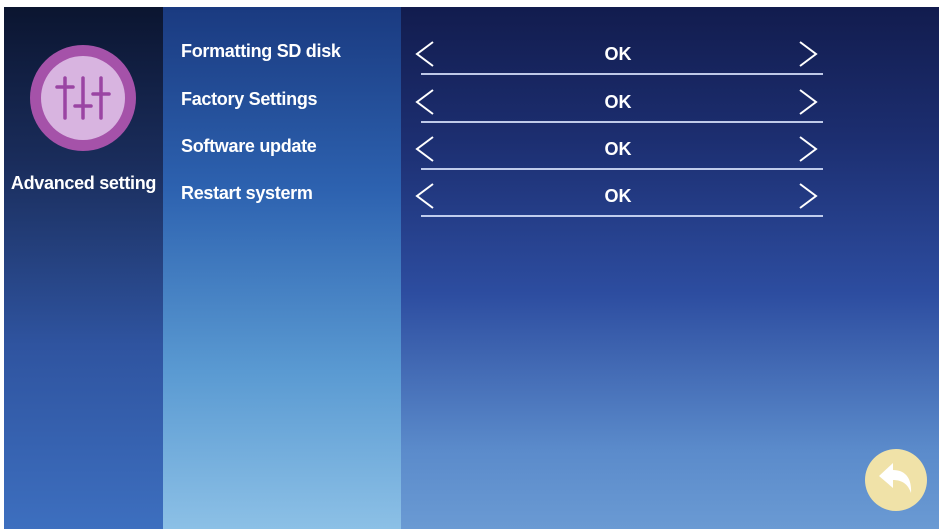 Image resolution: width=942 pixels, height=529 pixels. I want to click on advanced-setting-icon-badge, so click(83, 98).